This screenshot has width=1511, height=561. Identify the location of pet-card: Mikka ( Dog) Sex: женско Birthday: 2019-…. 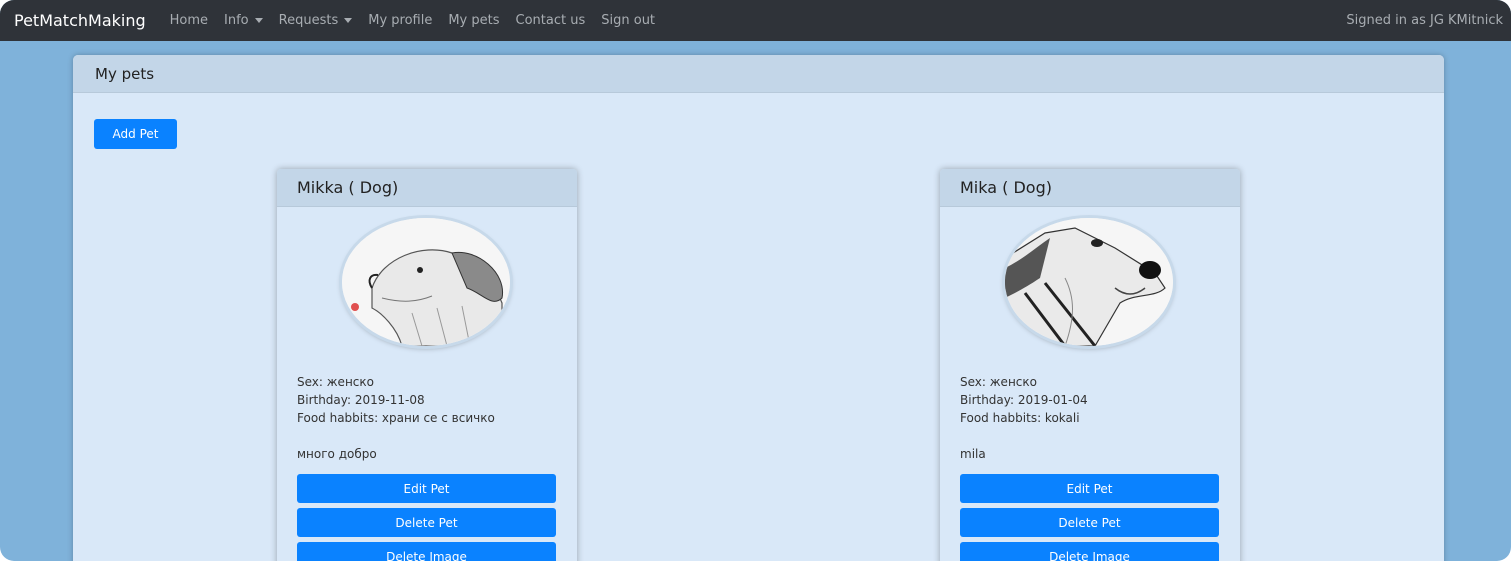
(427, 365).